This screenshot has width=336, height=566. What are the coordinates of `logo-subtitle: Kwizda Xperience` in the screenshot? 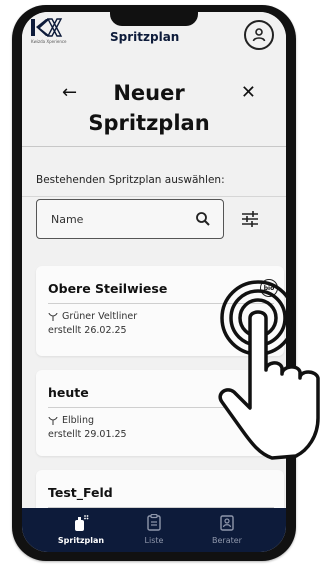 It's located at (49, 41).